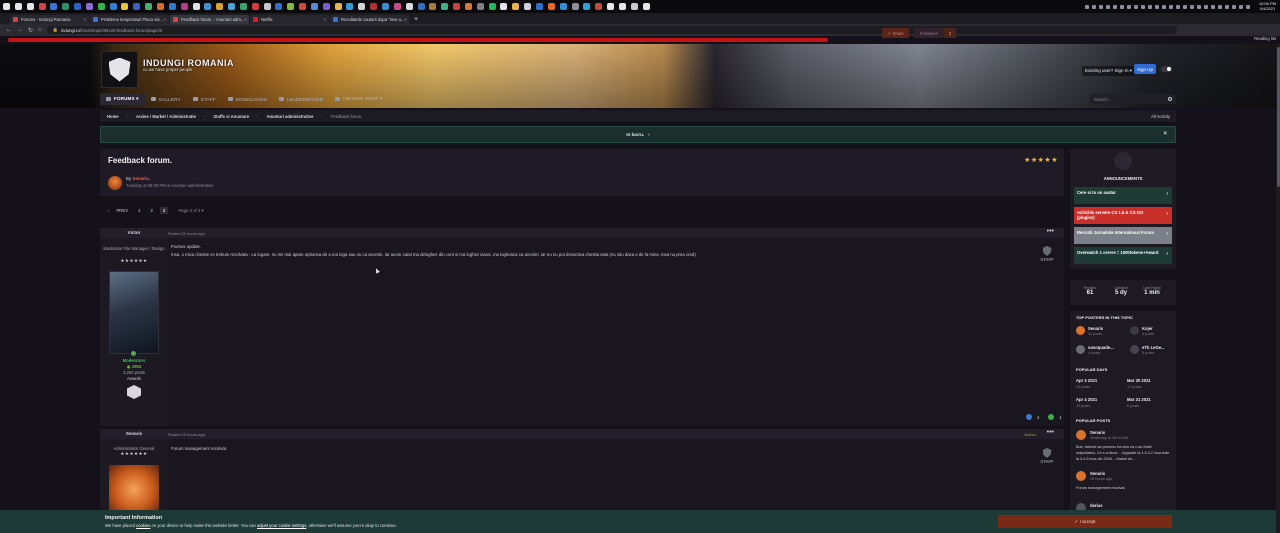 The image size is (1280, 533). What do you see at coordinates (1265, 38) in the screenshot?
I see `reading-list-button: Reading list` at bounding box center [1265, 38].